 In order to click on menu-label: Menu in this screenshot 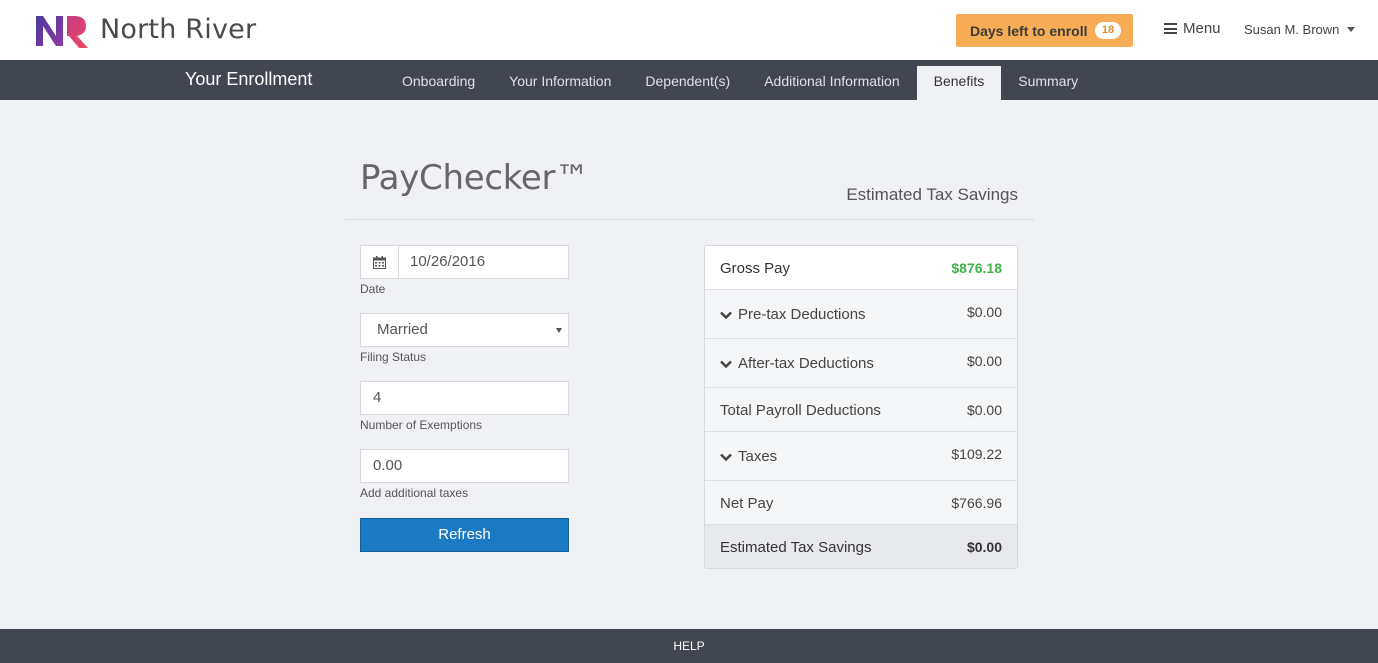, I will do `click(1202, 28)`.